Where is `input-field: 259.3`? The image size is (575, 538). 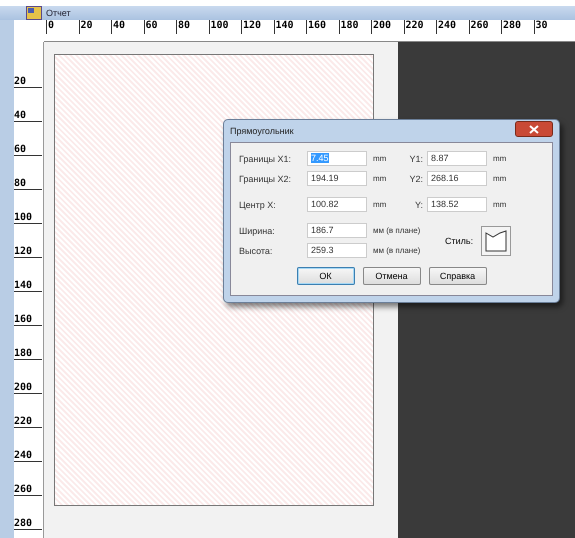
input-field: 259.3 is located at coordinates (337, 250).